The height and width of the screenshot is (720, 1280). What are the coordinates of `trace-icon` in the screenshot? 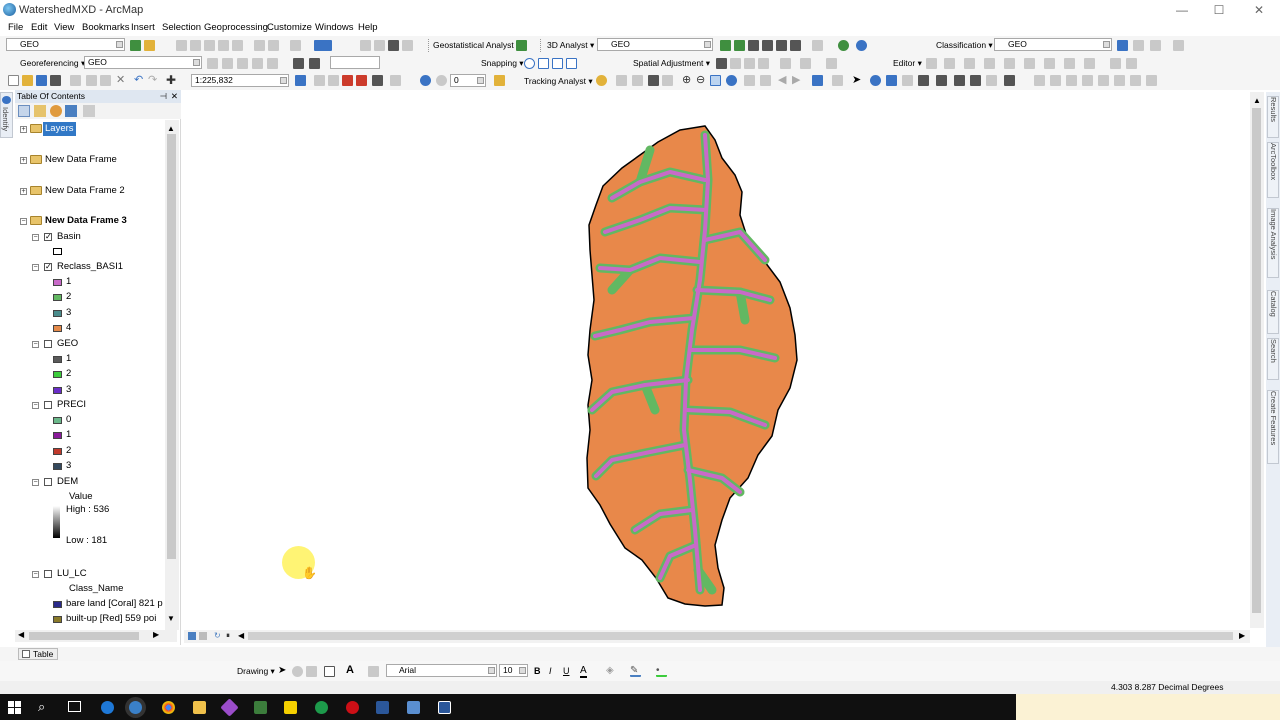 It's located at (1009, 63).